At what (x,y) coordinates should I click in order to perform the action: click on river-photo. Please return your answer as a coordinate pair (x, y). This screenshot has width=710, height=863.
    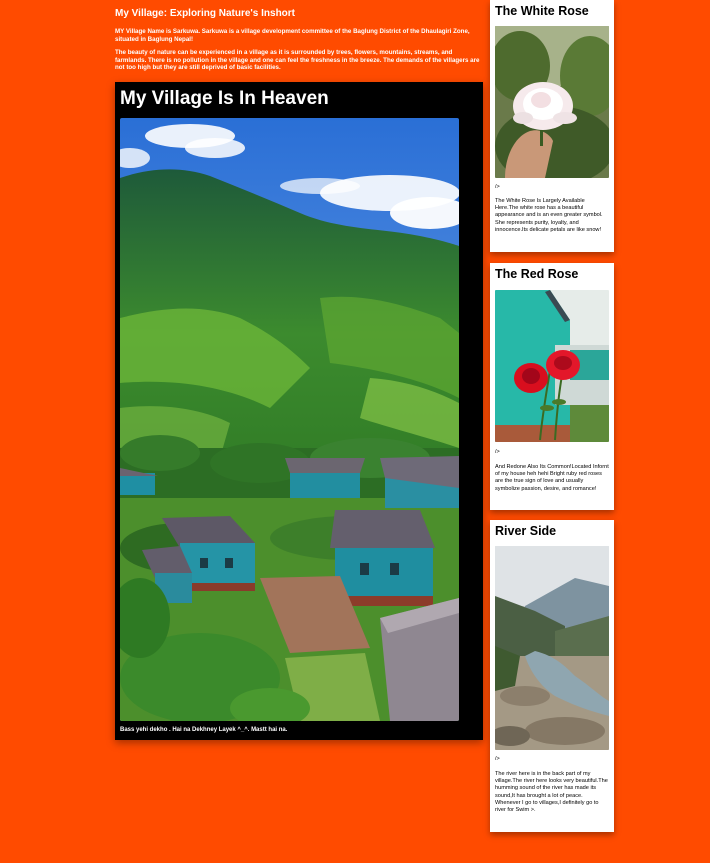
    Looking at the image, I should click on (552, 648).